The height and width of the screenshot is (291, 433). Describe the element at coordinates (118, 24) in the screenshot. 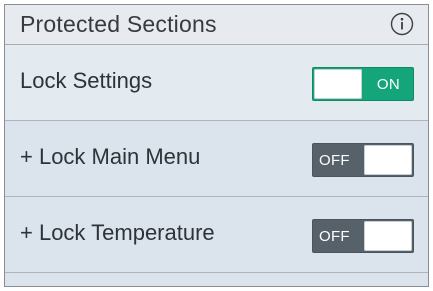

I see `panel-title: Protected Sections` at that location.